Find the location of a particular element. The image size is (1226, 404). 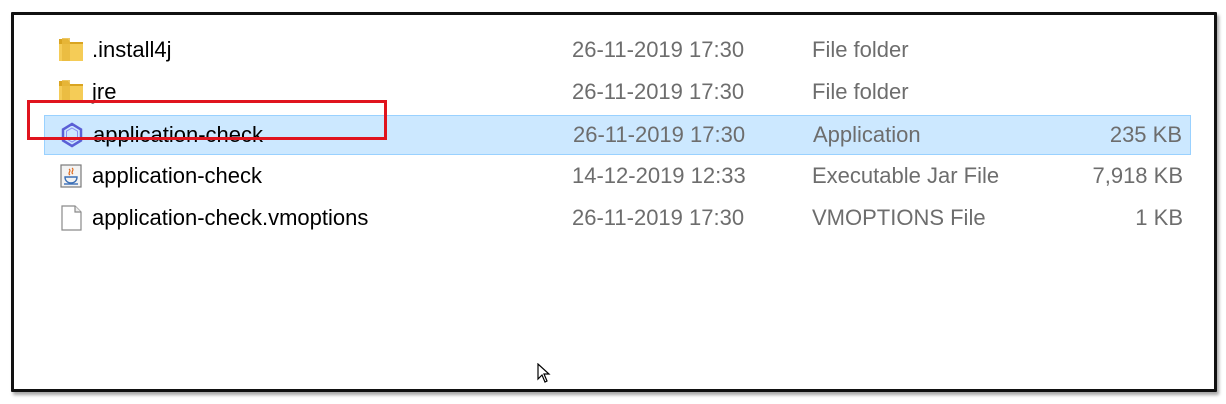

file-type: VMOPTIONS File is located at coordinates (899, 217).